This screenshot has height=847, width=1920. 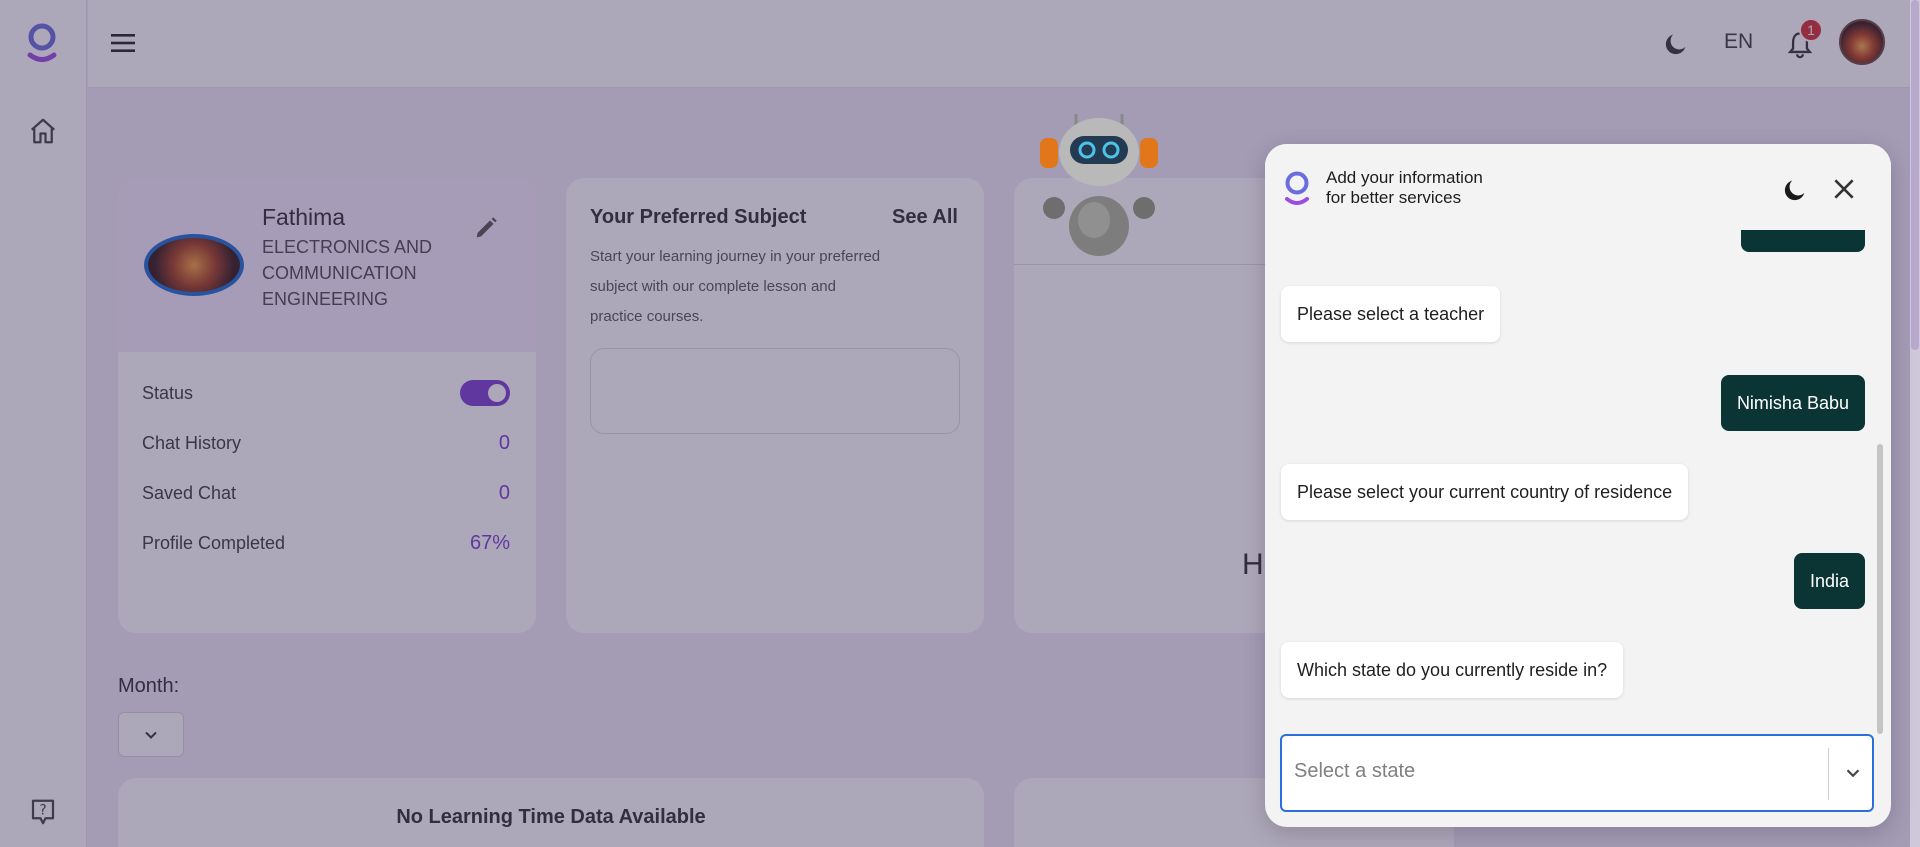 I want to click on close-icon, so click(x=1844, y=189).